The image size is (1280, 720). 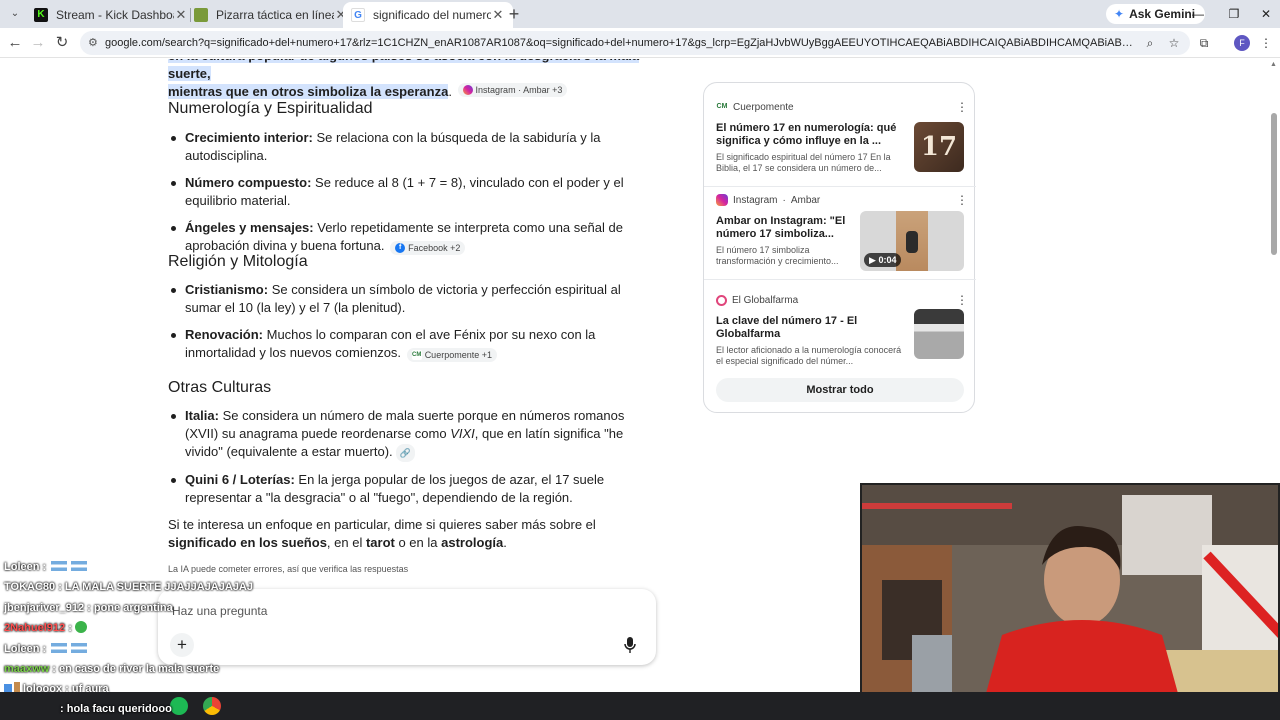 I want to click on closing-text: , en el, so click(x=346, y=542).